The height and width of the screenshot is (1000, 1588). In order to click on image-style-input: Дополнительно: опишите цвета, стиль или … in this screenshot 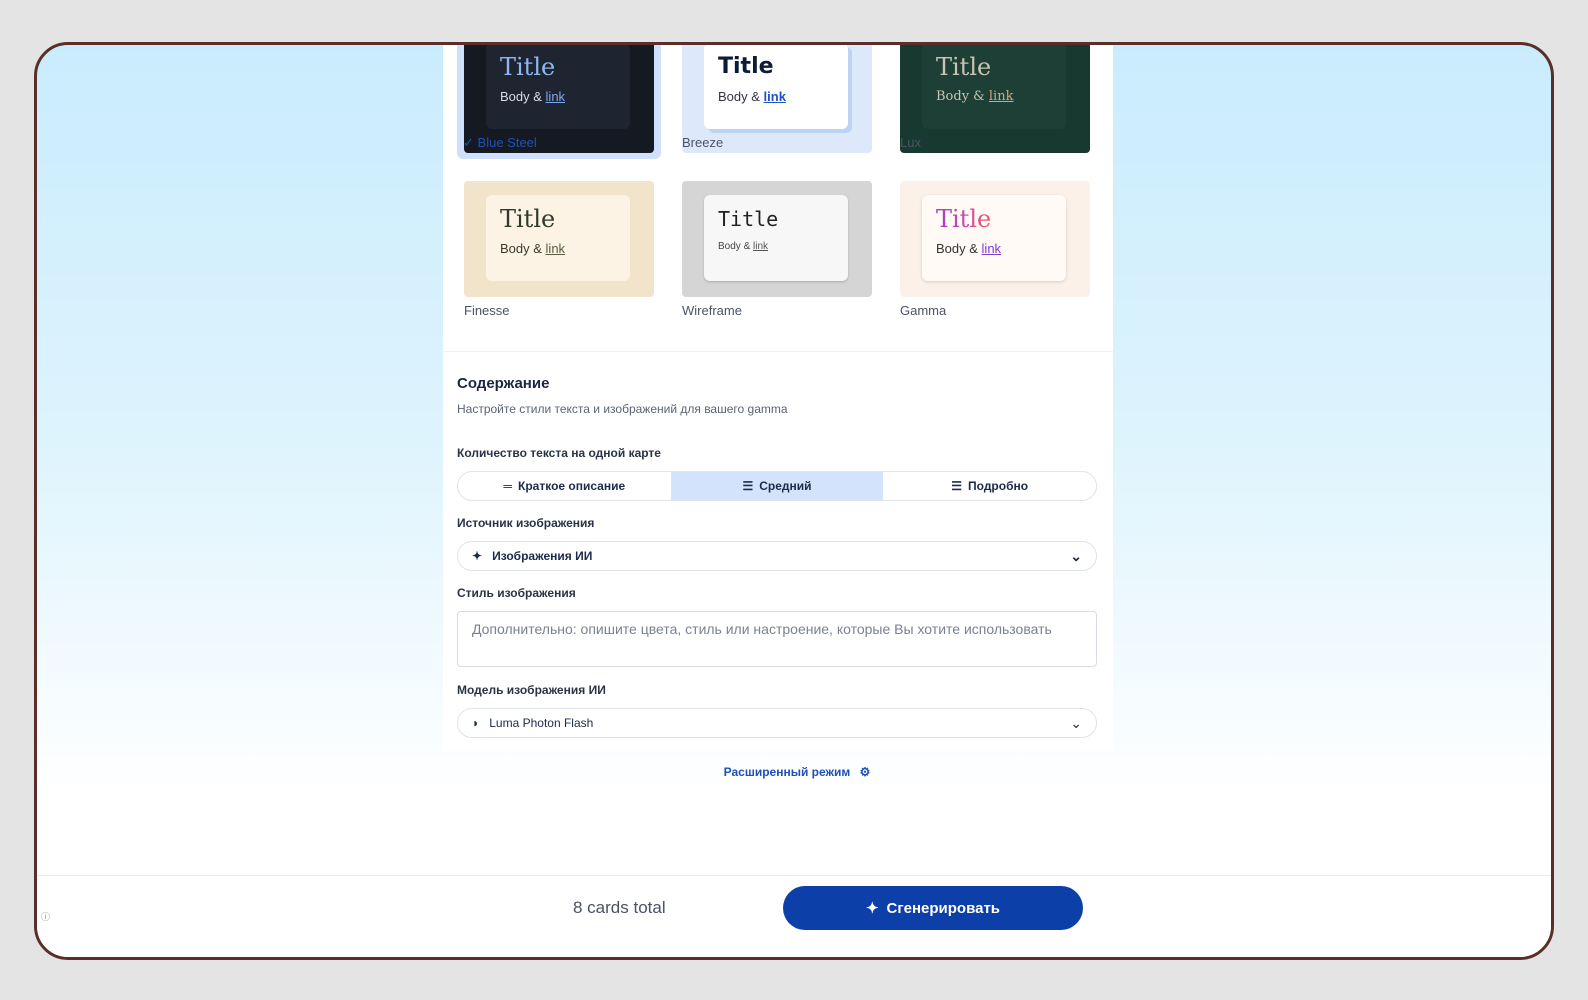, I will do `click(777, 639)`.